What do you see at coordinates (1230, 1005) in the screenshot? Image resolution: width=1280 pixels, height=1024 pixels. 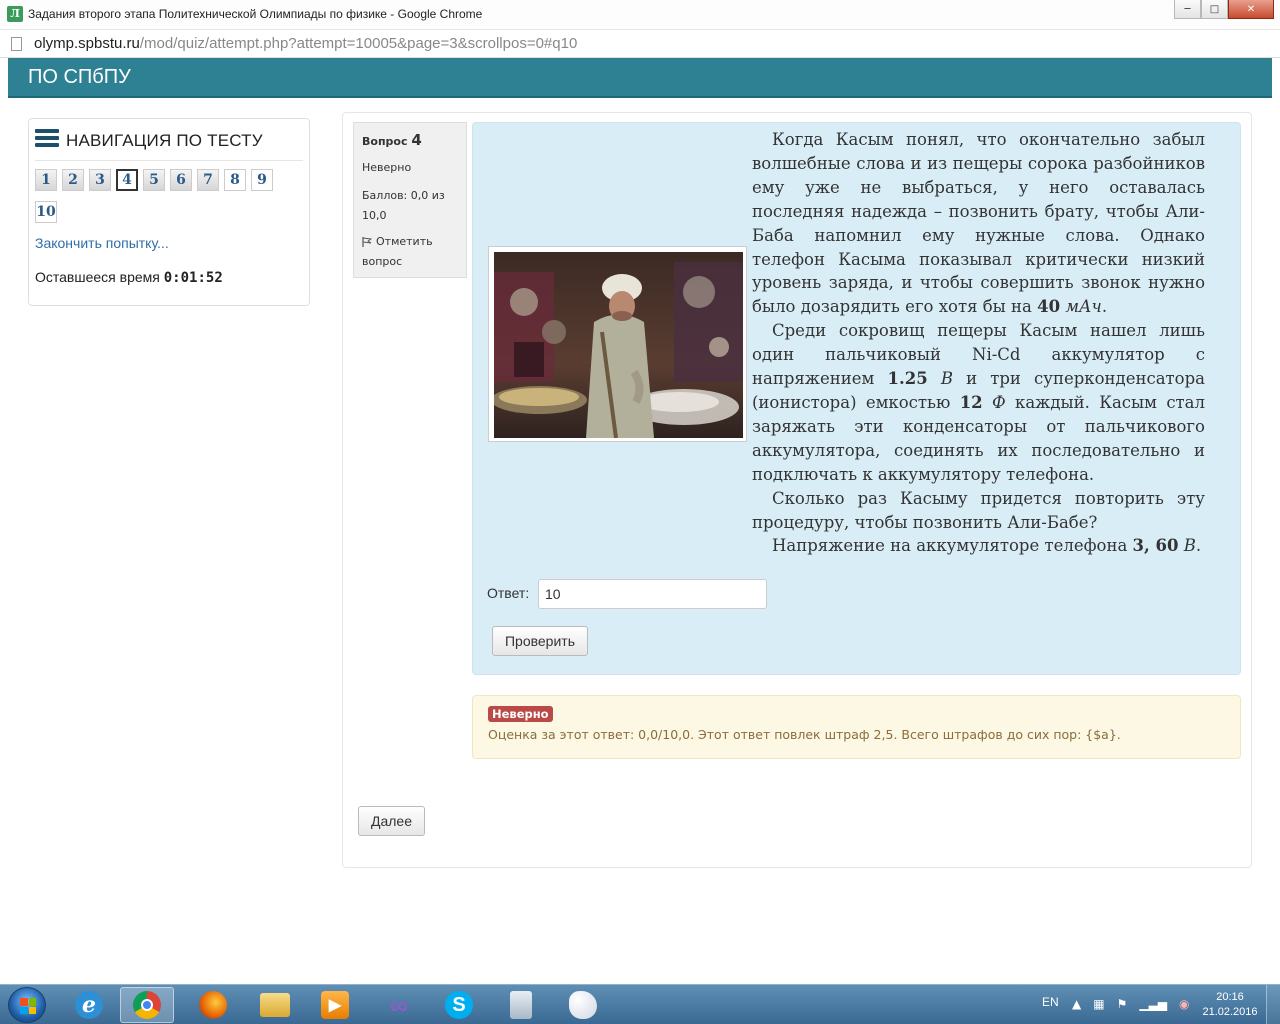 I see `clock: 20:16 21.02.2016` at bounding box center [1230, 1005].